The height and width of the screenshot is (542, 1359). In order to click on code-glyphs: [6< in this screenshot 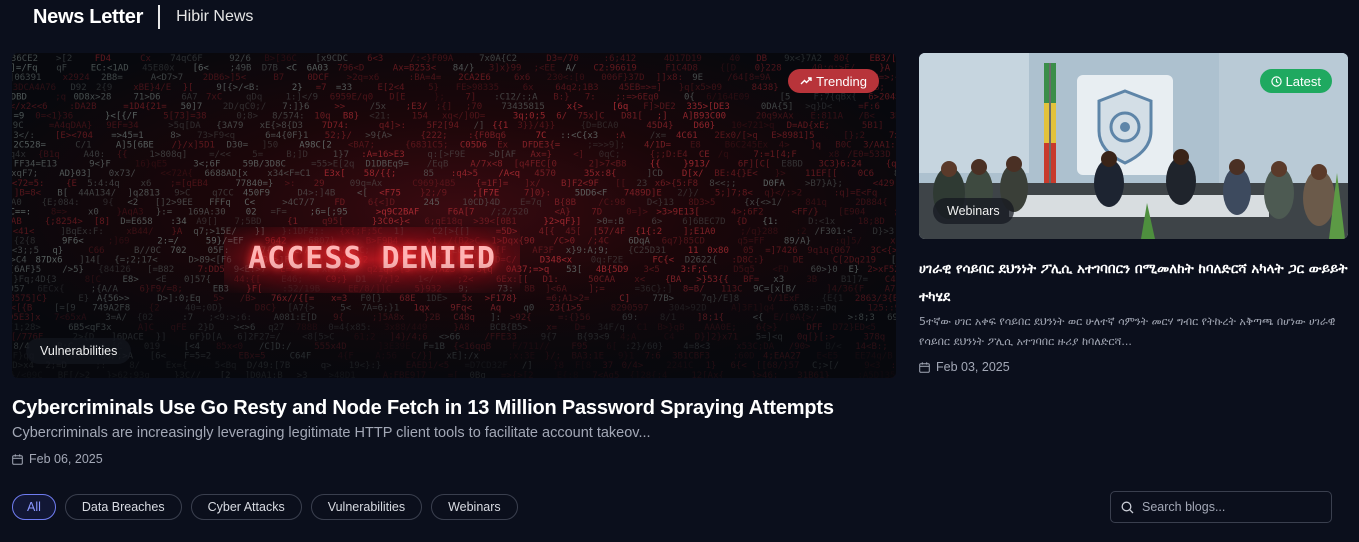, I will do `click(201, 69)`.